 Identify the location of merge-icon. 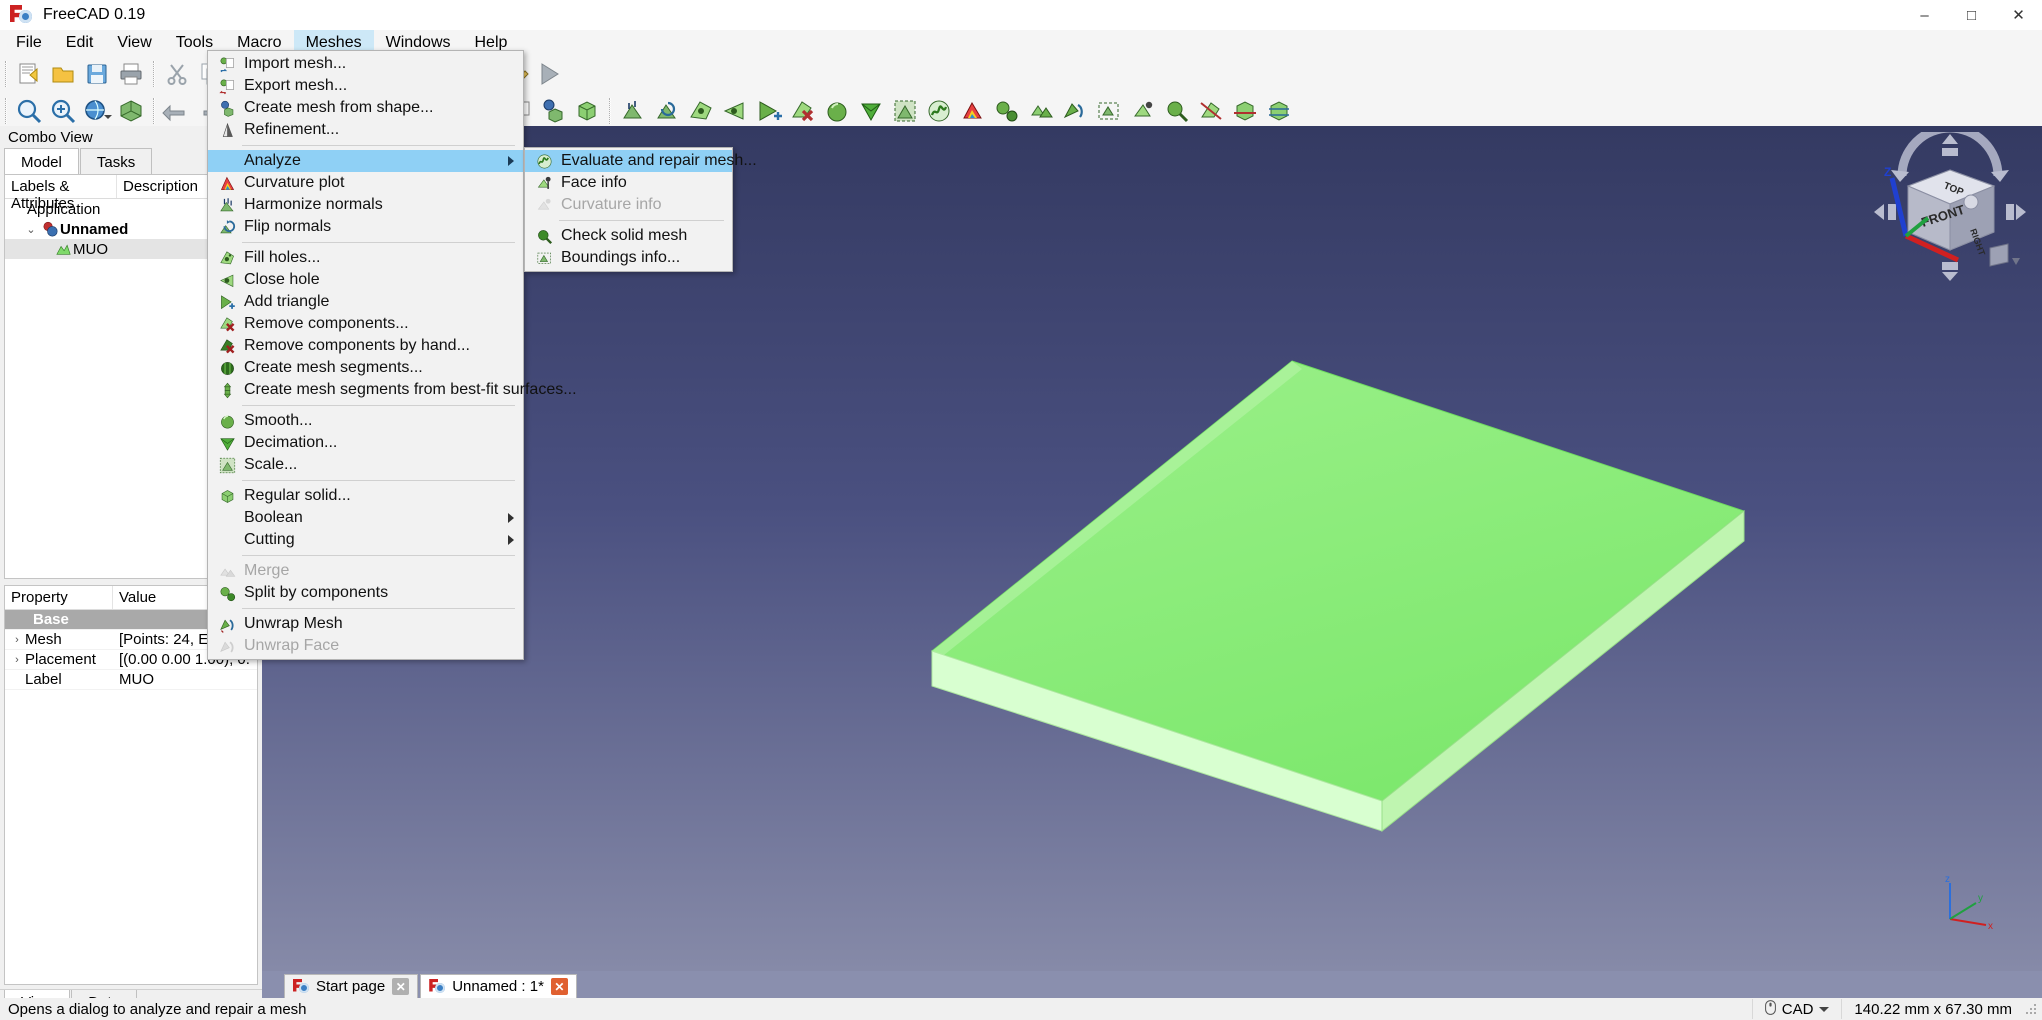
(1041, 111).